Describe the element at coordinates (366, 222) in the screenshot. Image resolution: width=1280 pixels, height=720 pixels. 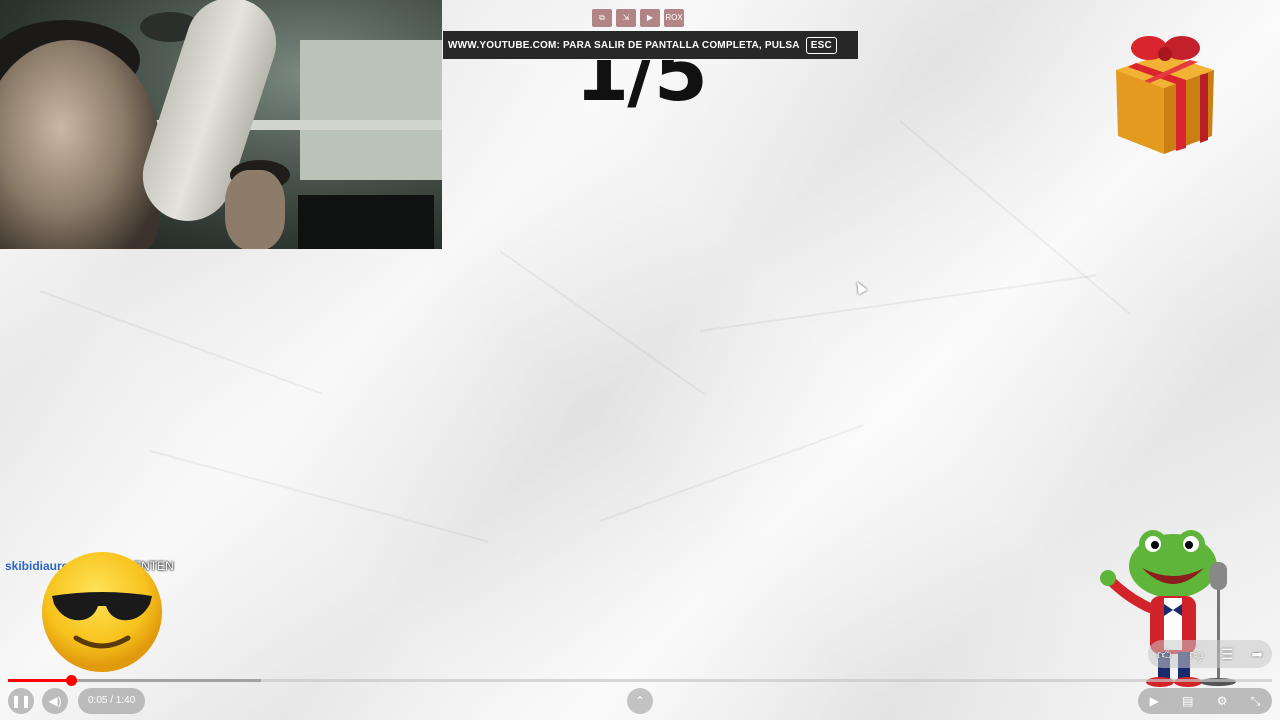
I see `webcam-monitor` at that location.